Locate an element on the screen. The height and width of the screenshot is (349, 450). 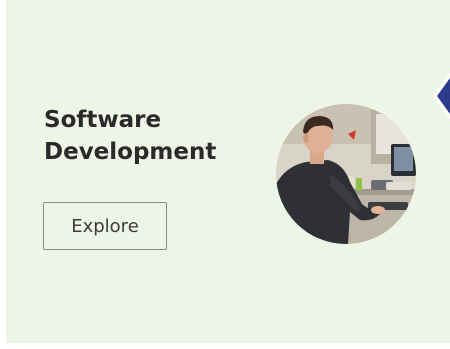
card-title: Software Development is located at coordinates (130, 136).